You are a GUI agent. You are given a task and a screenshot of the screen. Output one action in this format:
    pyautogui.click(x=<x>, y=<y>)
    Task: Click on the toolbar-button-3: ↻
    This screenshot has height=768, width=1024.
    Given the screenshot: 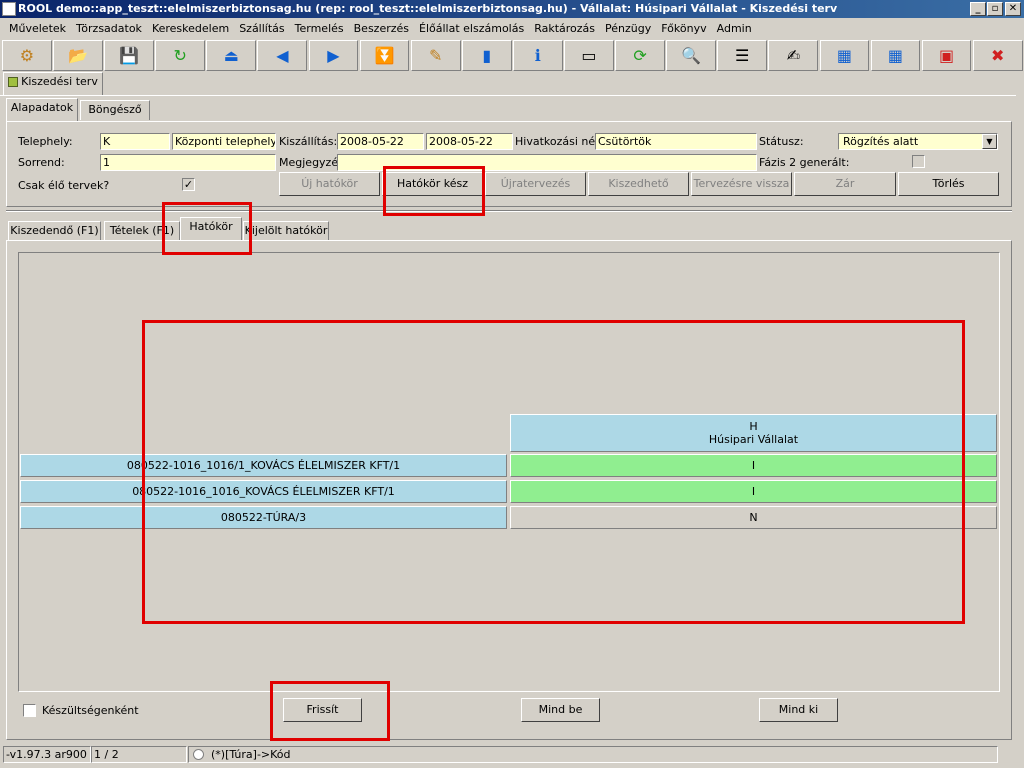 What is the action you would take?
    pyautogui.click(x=180, y=55)
    